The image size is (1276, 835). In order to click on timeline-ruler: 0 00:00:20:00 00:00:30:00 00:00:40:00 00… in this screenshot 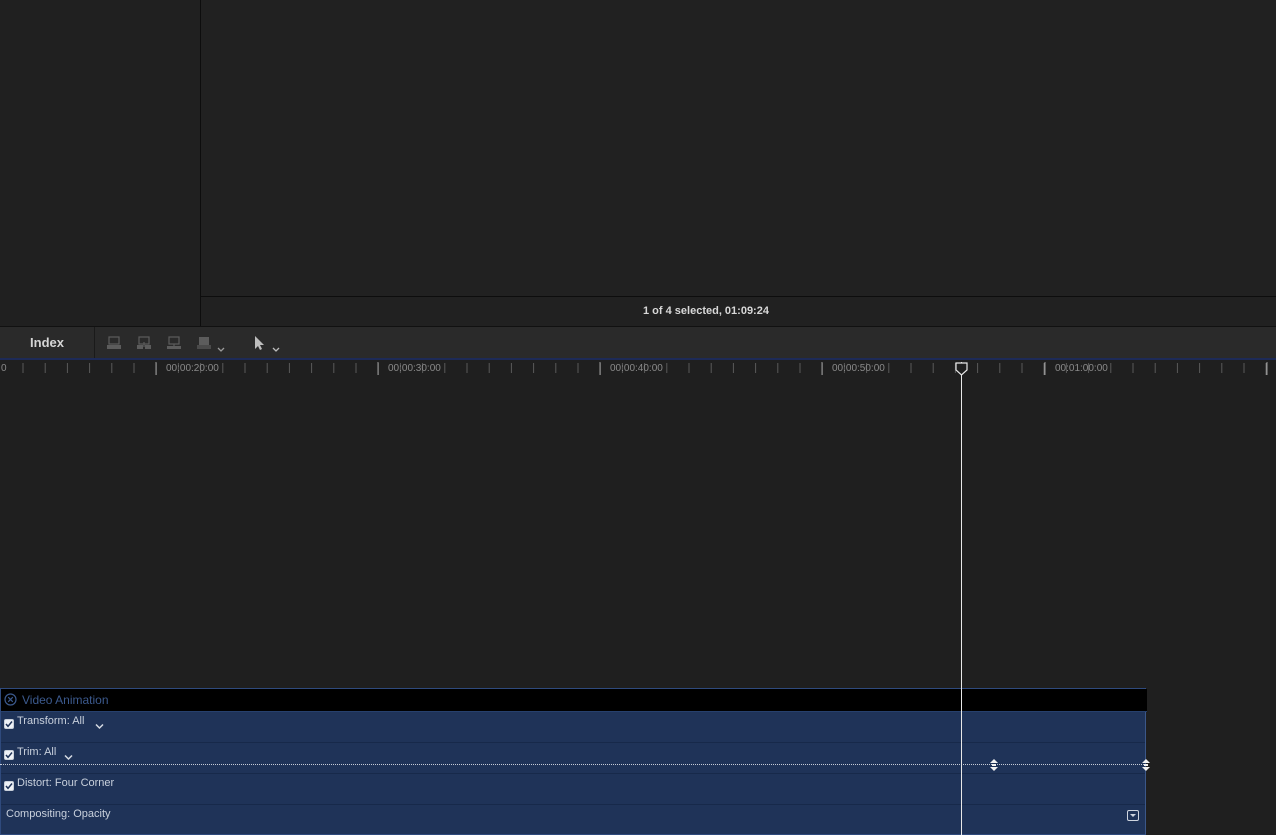, I will do `click(638, 369)`.